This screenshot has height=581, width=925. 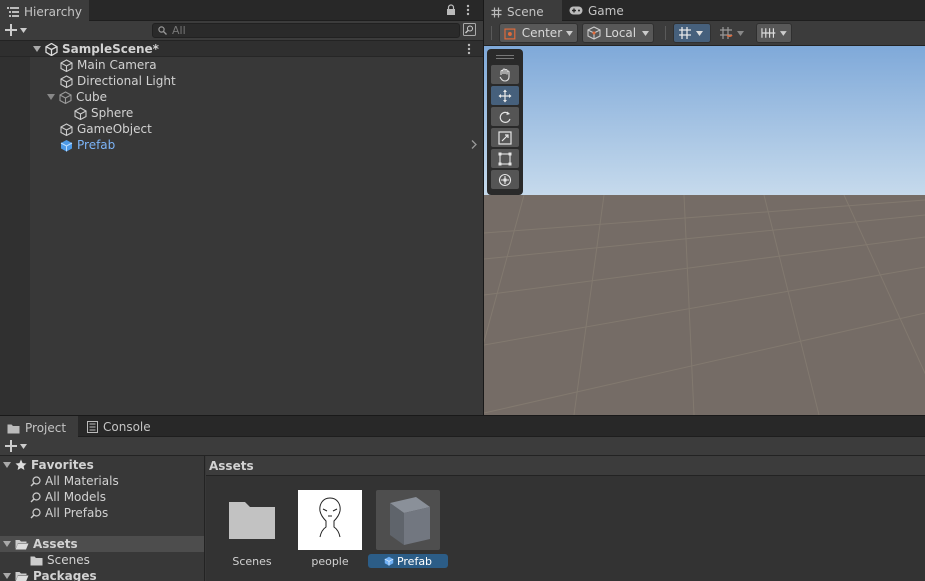 I want to click on folder-item-scenes: Scenes, so click(x=102, y=560).